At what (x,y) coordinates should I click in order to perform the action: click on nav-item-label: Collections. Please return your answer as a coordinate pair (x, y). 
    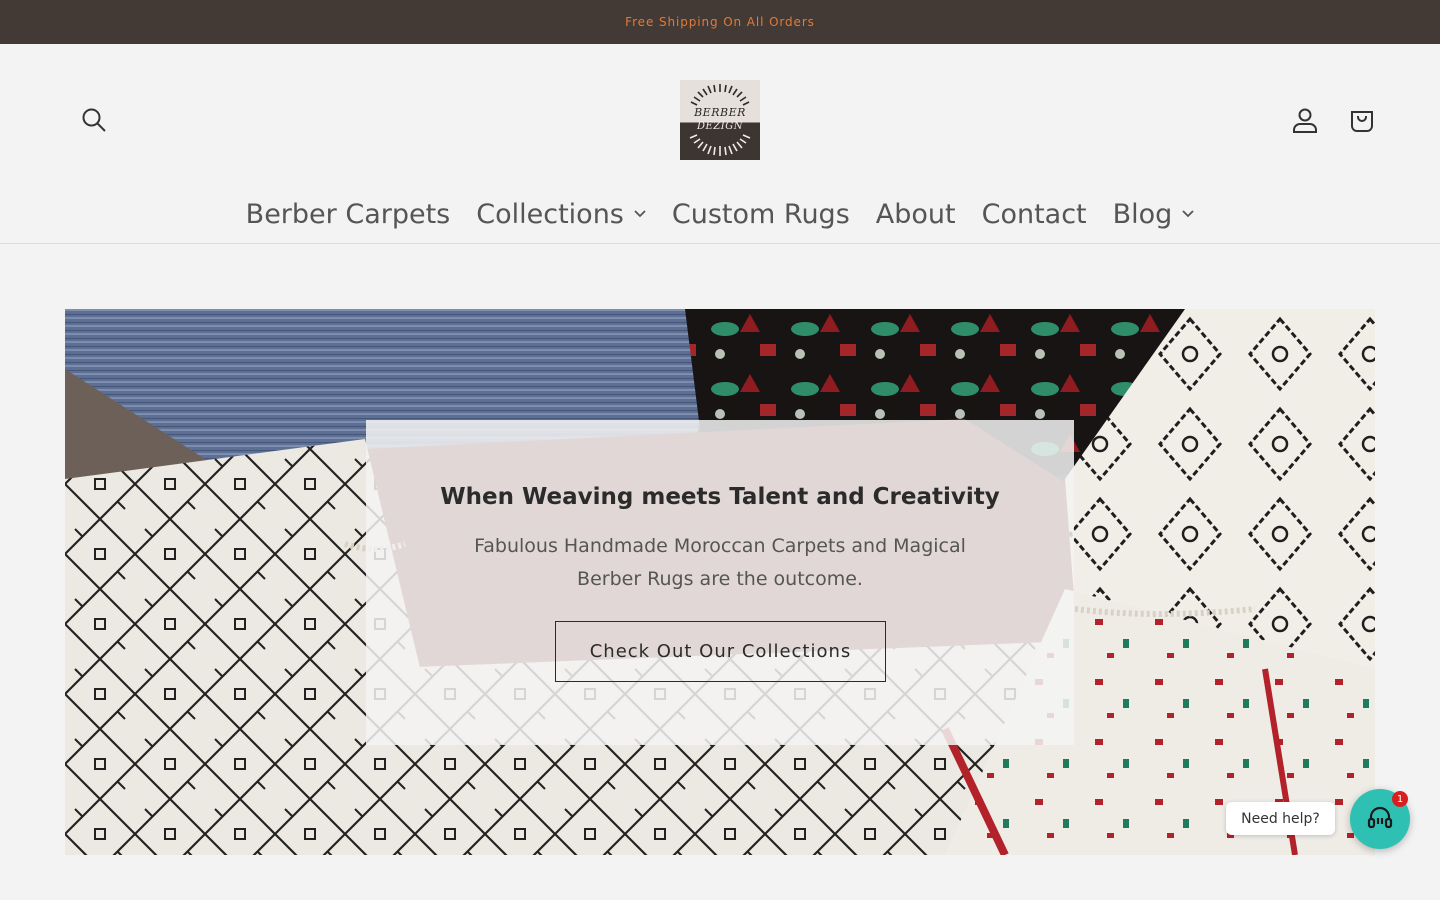
    Looking at the image, I should click on (550, 214).